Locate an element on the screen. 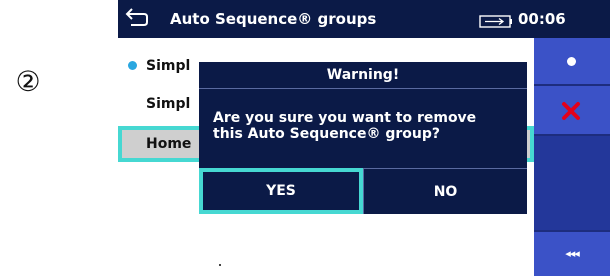  sidebar-select-button is located at coordinates (572, 62).